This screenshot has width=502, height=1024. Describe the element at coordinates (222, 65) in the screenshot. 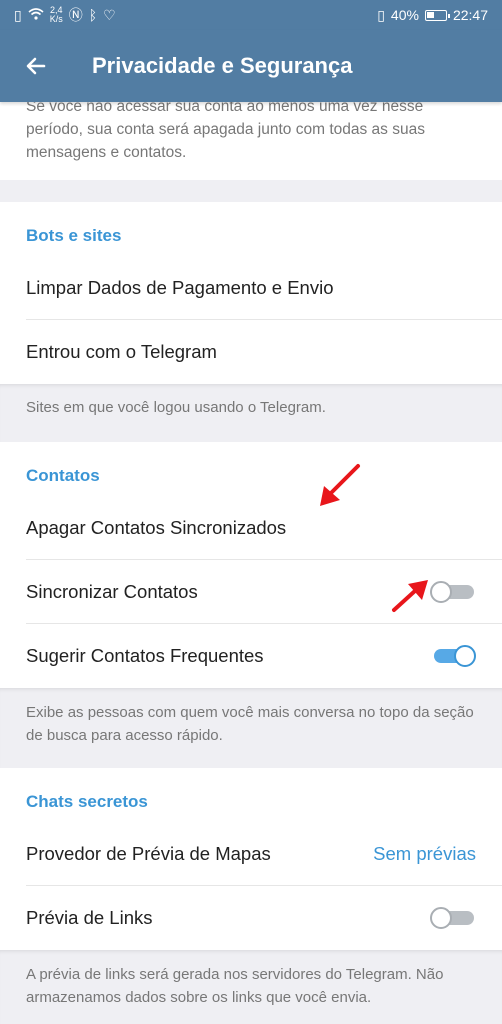

I see `page-title: Privacidade e Segurança` at that location.